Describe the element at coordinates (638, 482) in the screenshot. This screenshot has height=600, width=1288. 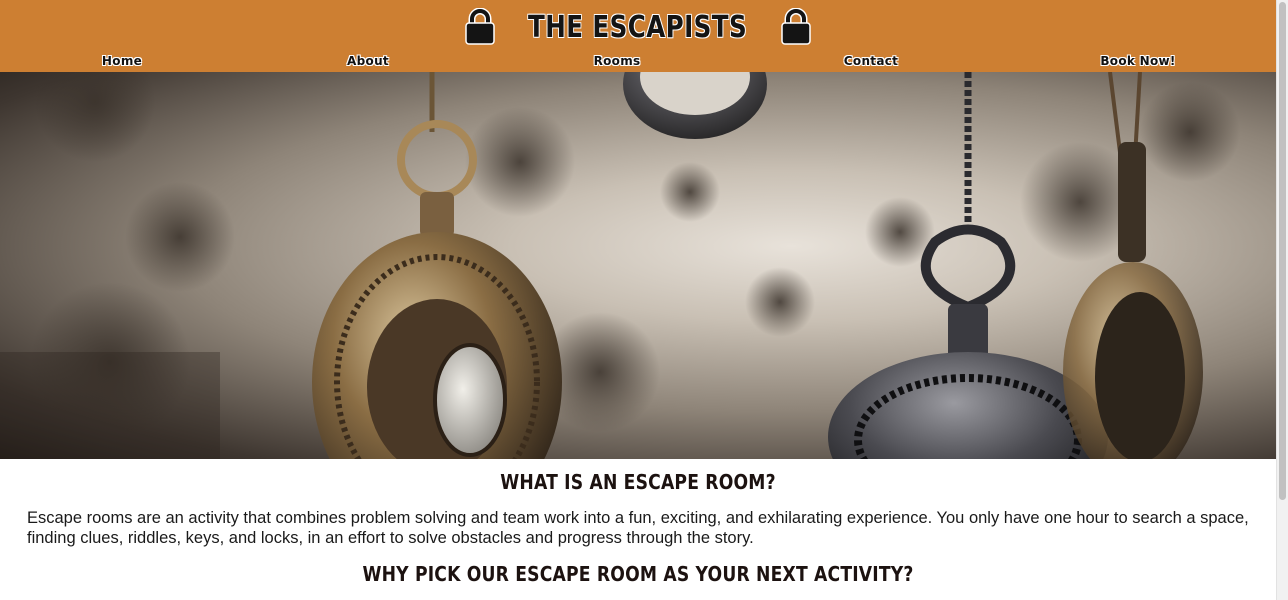
I see `heading-what-is: WHAT IS AN ESCAPE ROOM?` at that location.